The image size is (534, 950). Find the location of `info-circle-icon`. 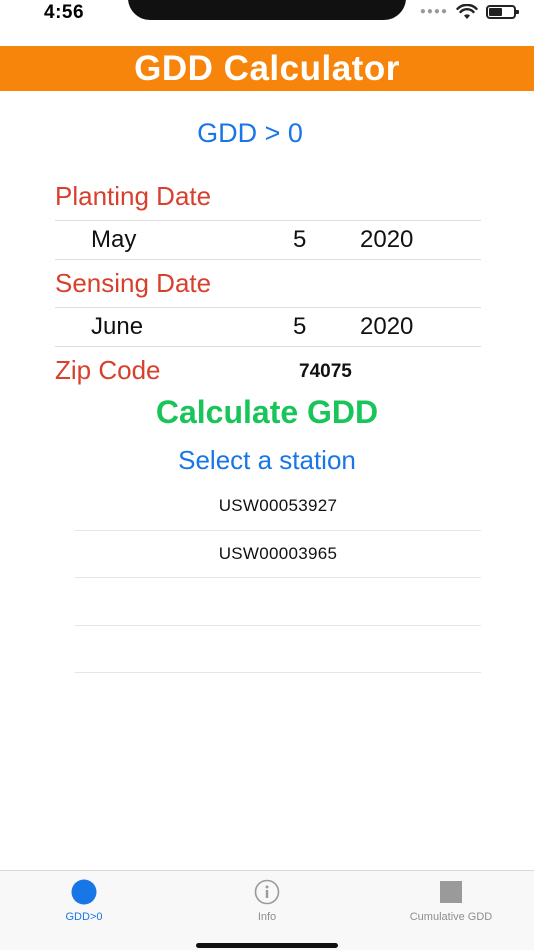

info-circle-icon is located at coordinates (267, 892).